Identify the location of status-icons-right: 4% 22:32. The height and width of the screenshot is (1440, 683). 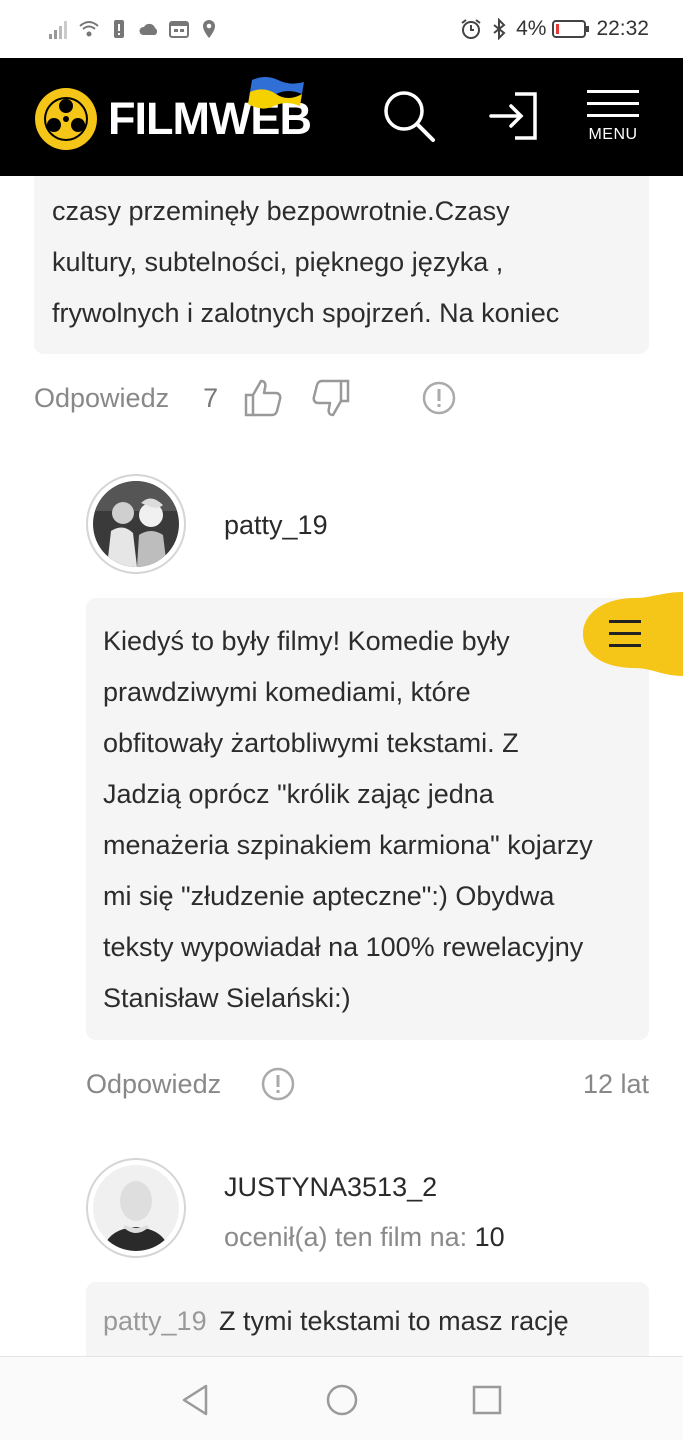
(554, 29).